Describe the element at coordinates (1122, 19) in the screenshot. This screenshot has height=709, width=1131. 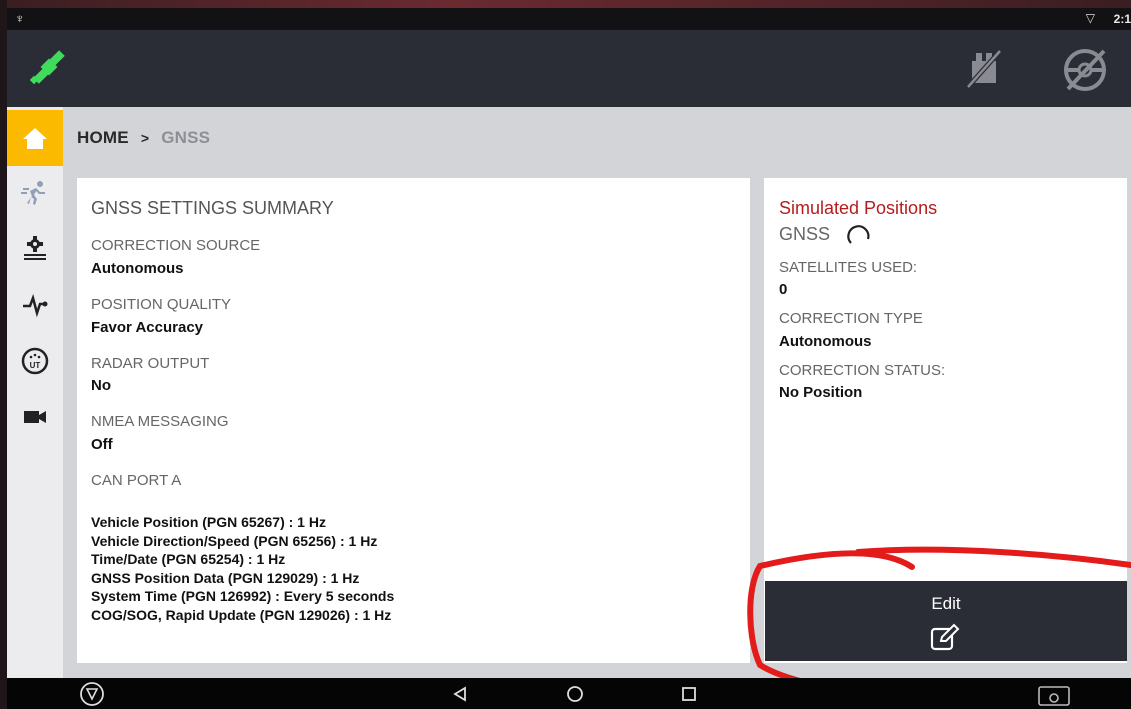
I see `status-time: 2:1` at that location.